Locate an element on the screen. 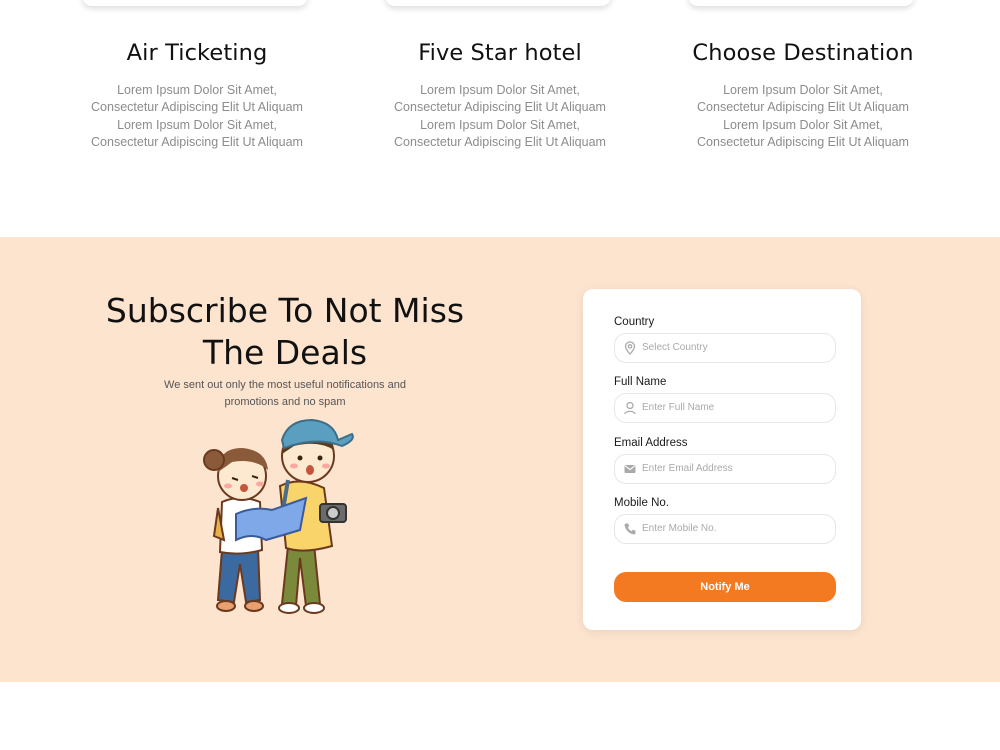 The height and width of the screenshot is (750, 1000). location-pin-icon is located at coordinates (630, 348).